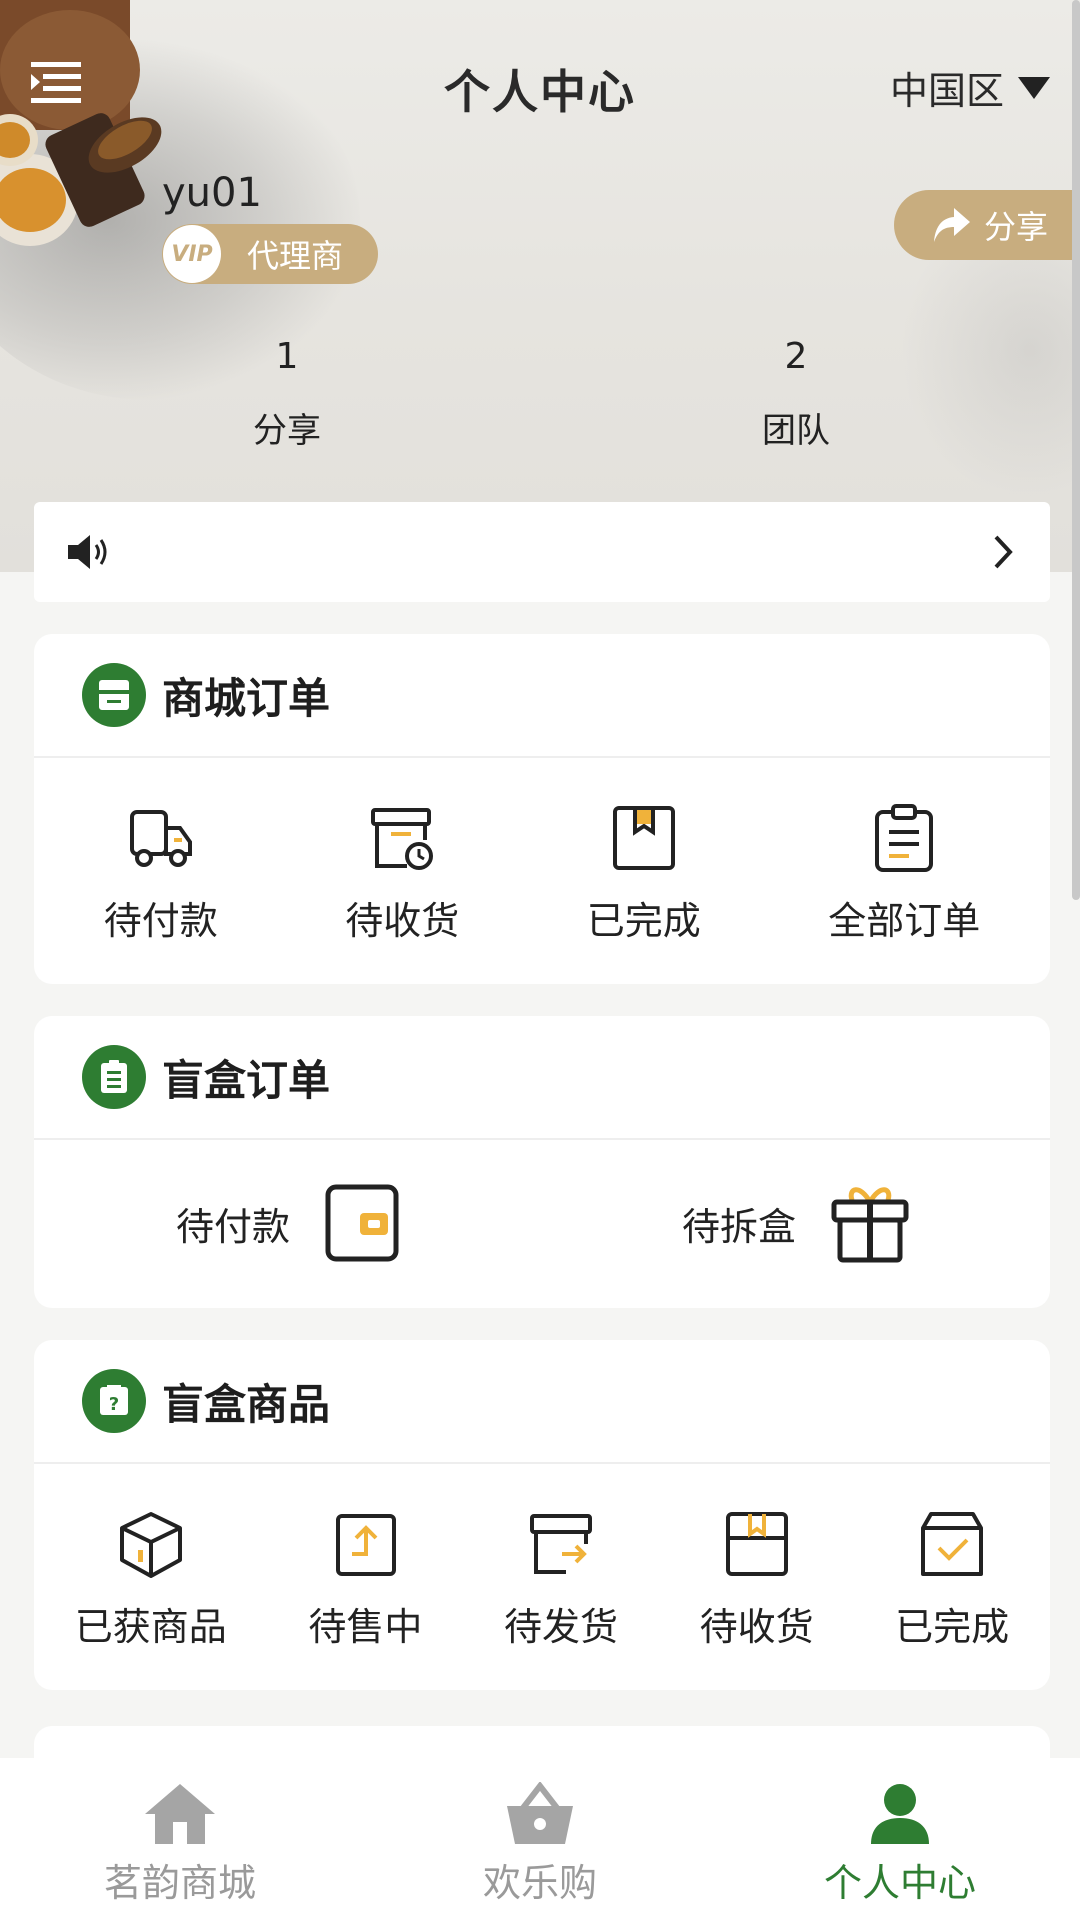 The image size is (1080, 1920). What do you see at coordinates (402, 921) in the screenshot?
I see `order-pending-receipt-label: 待收货` at bounding box center [402, 921].